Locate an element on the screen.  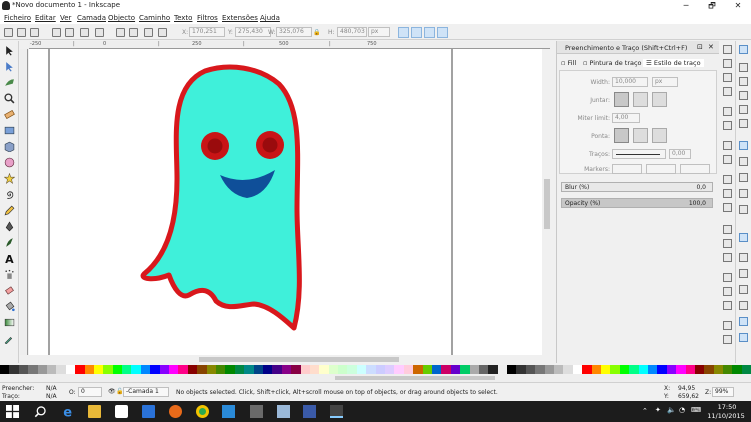
vertical-scroll-thumb is located at coordinates (547, 204).